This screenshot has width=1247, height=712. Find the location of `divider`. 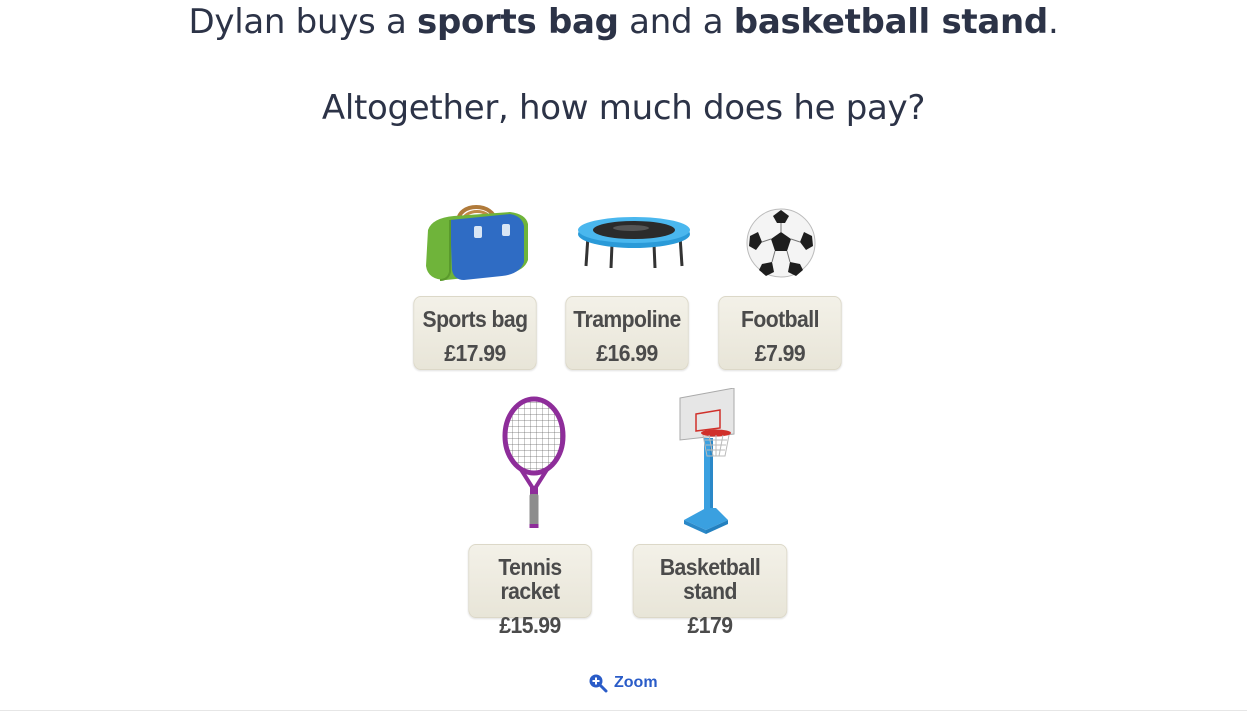

divider is located at coordinates (623, 710).